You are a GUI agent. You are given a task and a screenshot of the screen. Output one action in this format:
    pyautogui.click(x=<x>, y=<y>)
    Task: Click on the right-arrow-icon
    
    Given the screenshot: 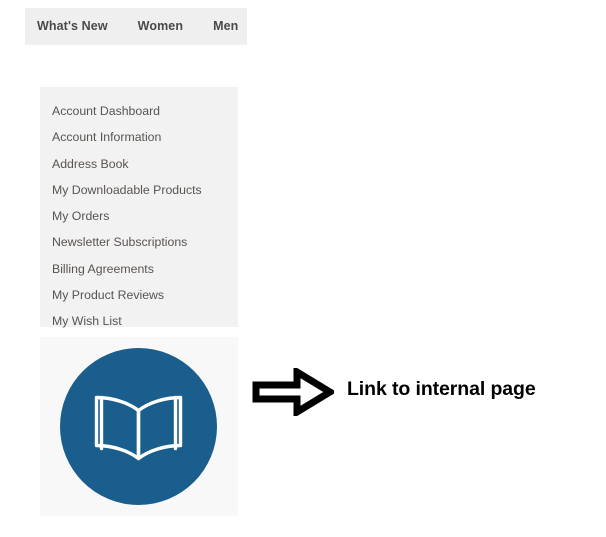 What is the action you would take?
    pyautogui.click(x=293, y=392)
    